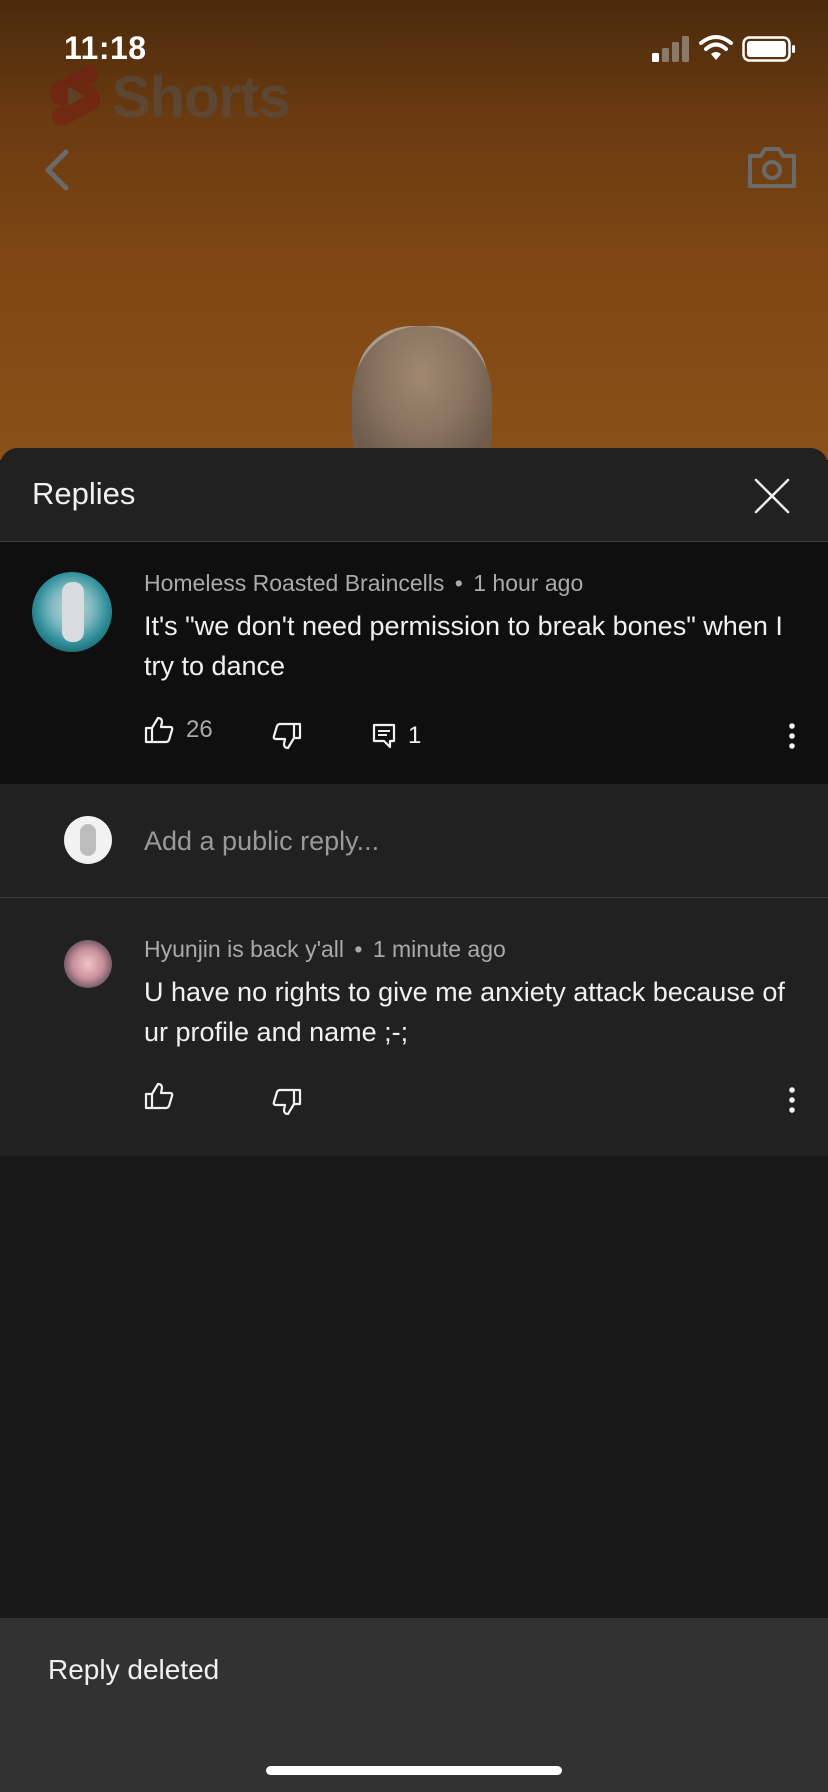 The image size is (828, 1792). I want to click on like-count: 26, so click(199, 729).